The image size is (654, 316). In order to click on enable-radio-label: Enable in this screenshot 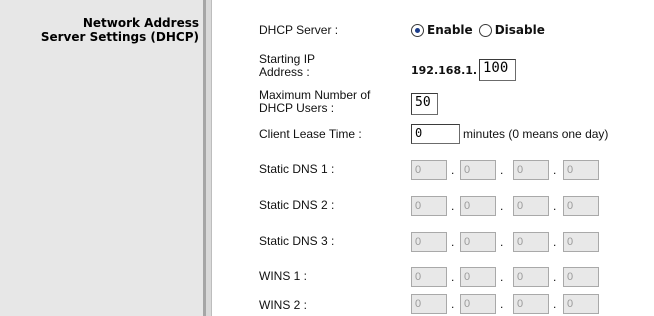, I will do `click(450, 30)`.